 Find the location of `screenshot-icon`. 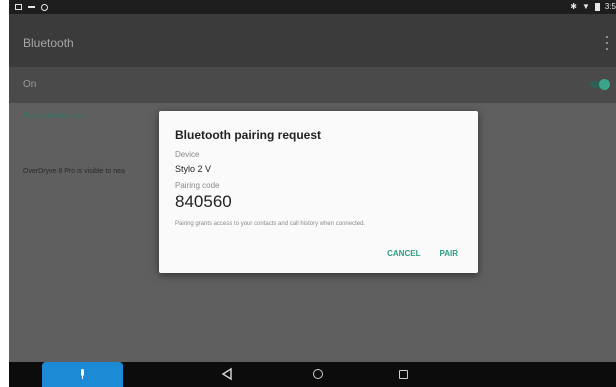

screenshot-icon is located at coordinates (18, 7).